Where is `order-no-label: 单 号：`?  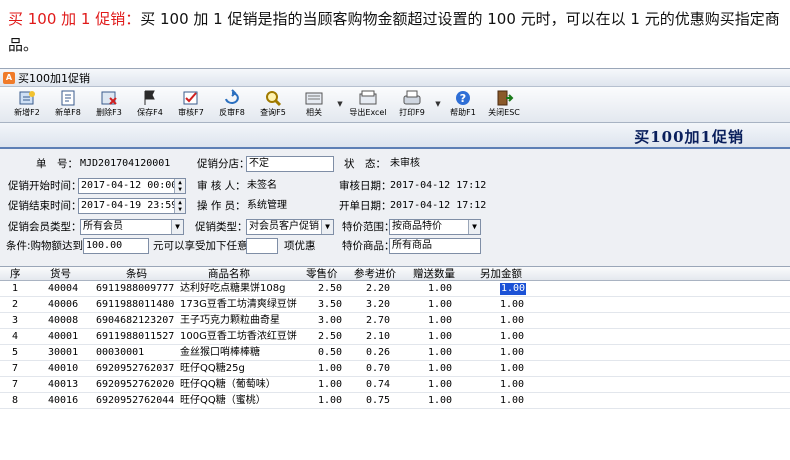 order-no-label: 单 号： is located at coordinates (57, 164).